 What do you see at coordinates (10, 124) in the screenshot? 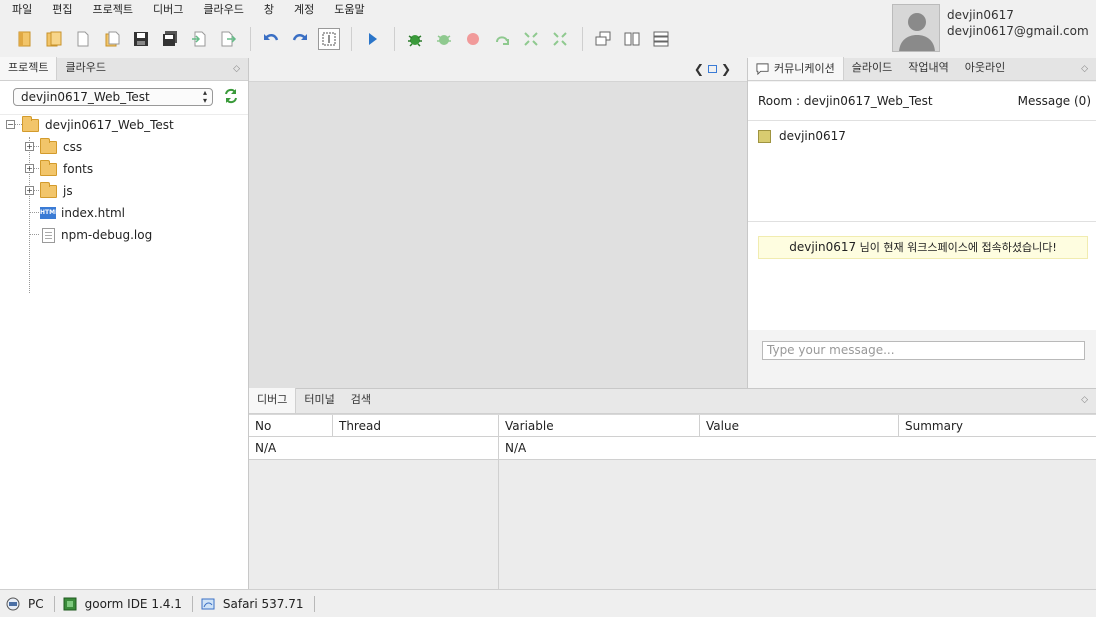
I see `collapse-root-toggle: −` at bounding box center [10, 124].